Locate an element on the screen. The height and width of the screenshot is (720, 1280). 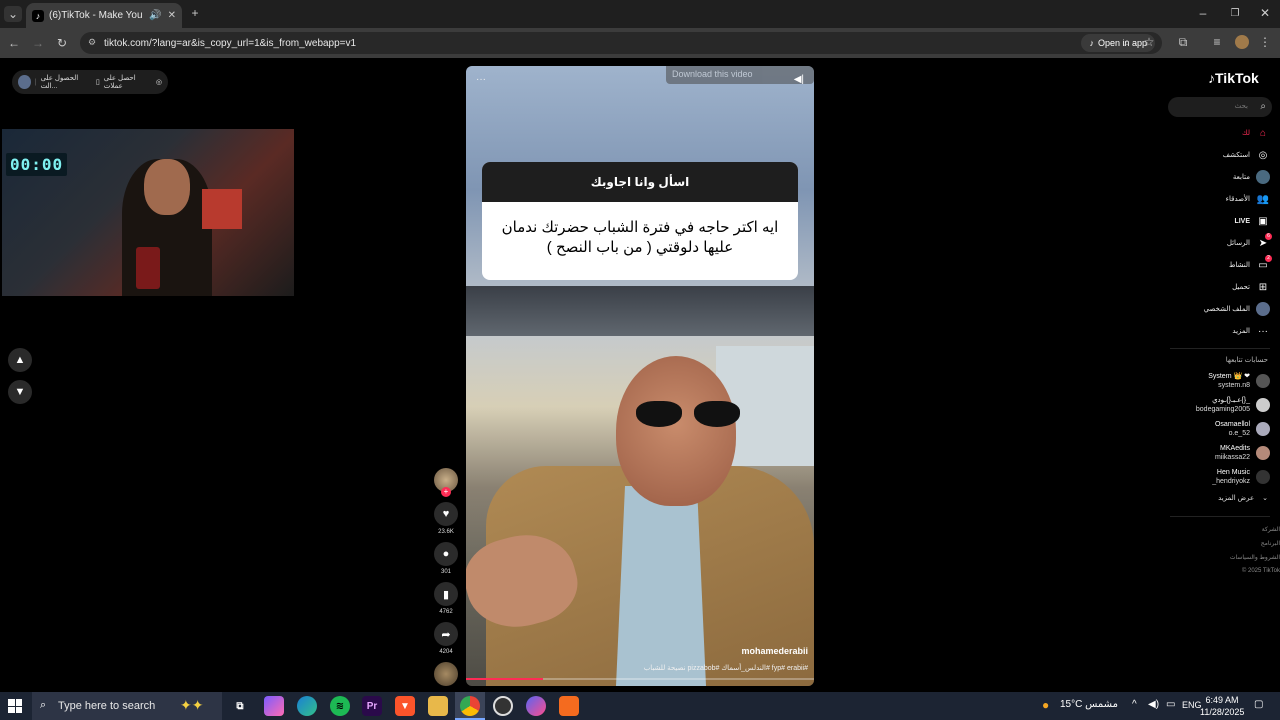
zoom-icon: ⌕ is located at coordinates (1127, 42).